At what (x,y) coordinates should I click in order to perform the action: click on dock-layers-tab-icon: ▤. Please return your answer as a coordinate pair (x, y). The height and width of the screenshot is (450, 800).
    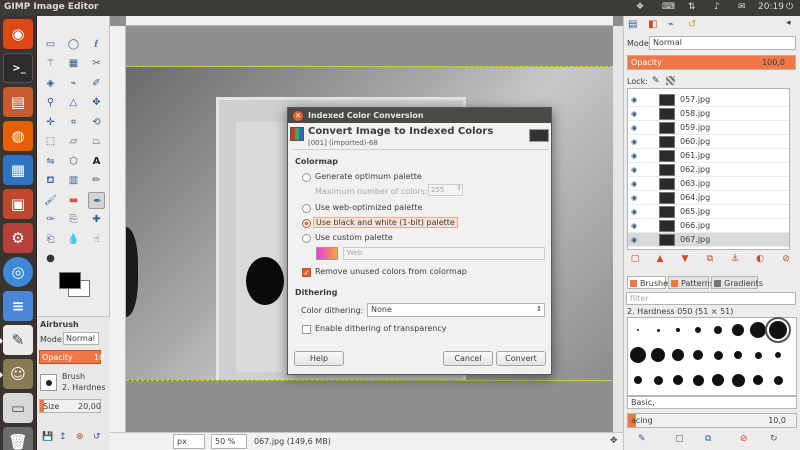
    Looking at the image, I should click on (632, 24).